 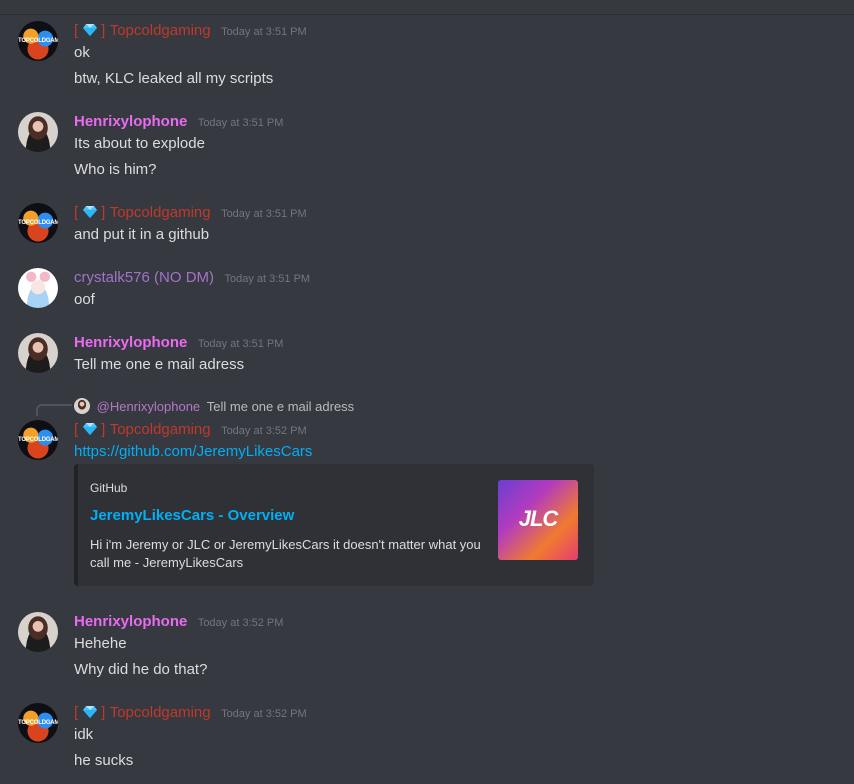 What do you see at coordinates (142, 234) in the screenshot?
I see `message-text: and put it in a github` at bounding box center [142, 234].